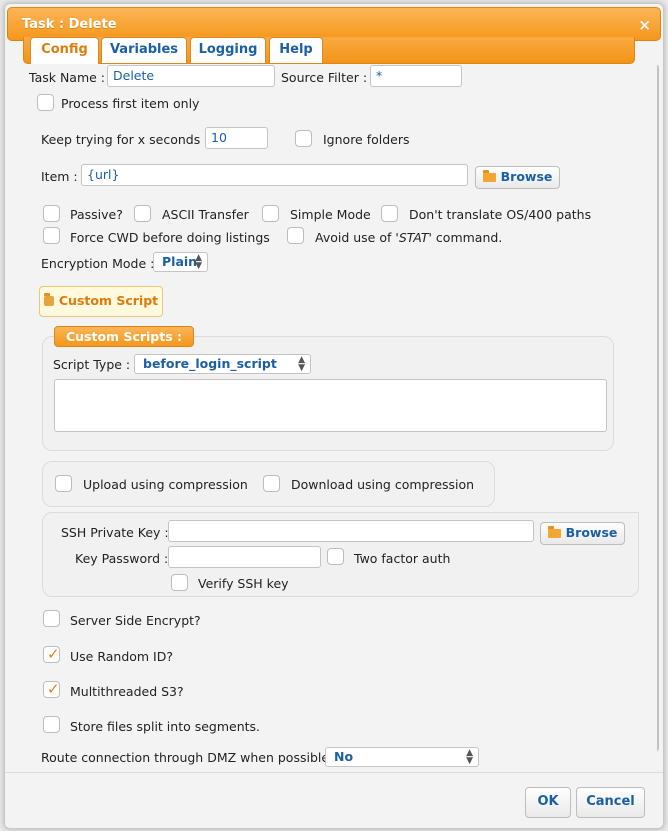  I want to click on task-name-label: Task Name :, so click(67, 77).